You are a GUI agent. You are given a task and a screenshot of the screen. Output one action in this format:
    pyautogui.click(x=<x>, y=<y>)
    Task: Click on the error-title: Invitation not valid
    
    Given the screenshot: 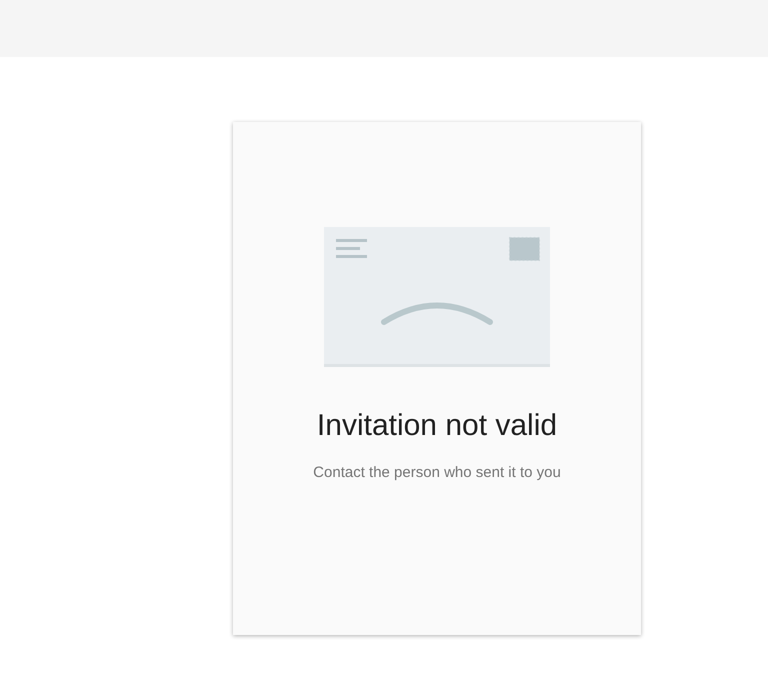 What is the action you would take?
    pyautogui.click(x=437, y=426)
    